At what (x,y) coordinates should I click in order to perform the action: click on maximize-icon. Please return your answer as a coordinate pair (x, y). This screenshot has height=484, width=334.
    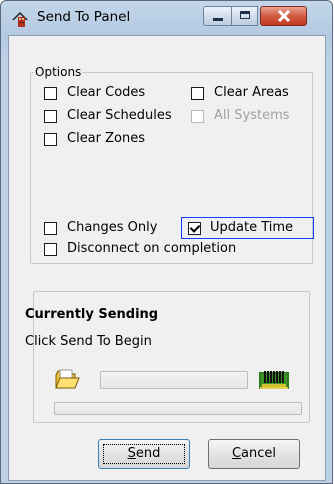
    Looking at the image, I should click on (245, 15).